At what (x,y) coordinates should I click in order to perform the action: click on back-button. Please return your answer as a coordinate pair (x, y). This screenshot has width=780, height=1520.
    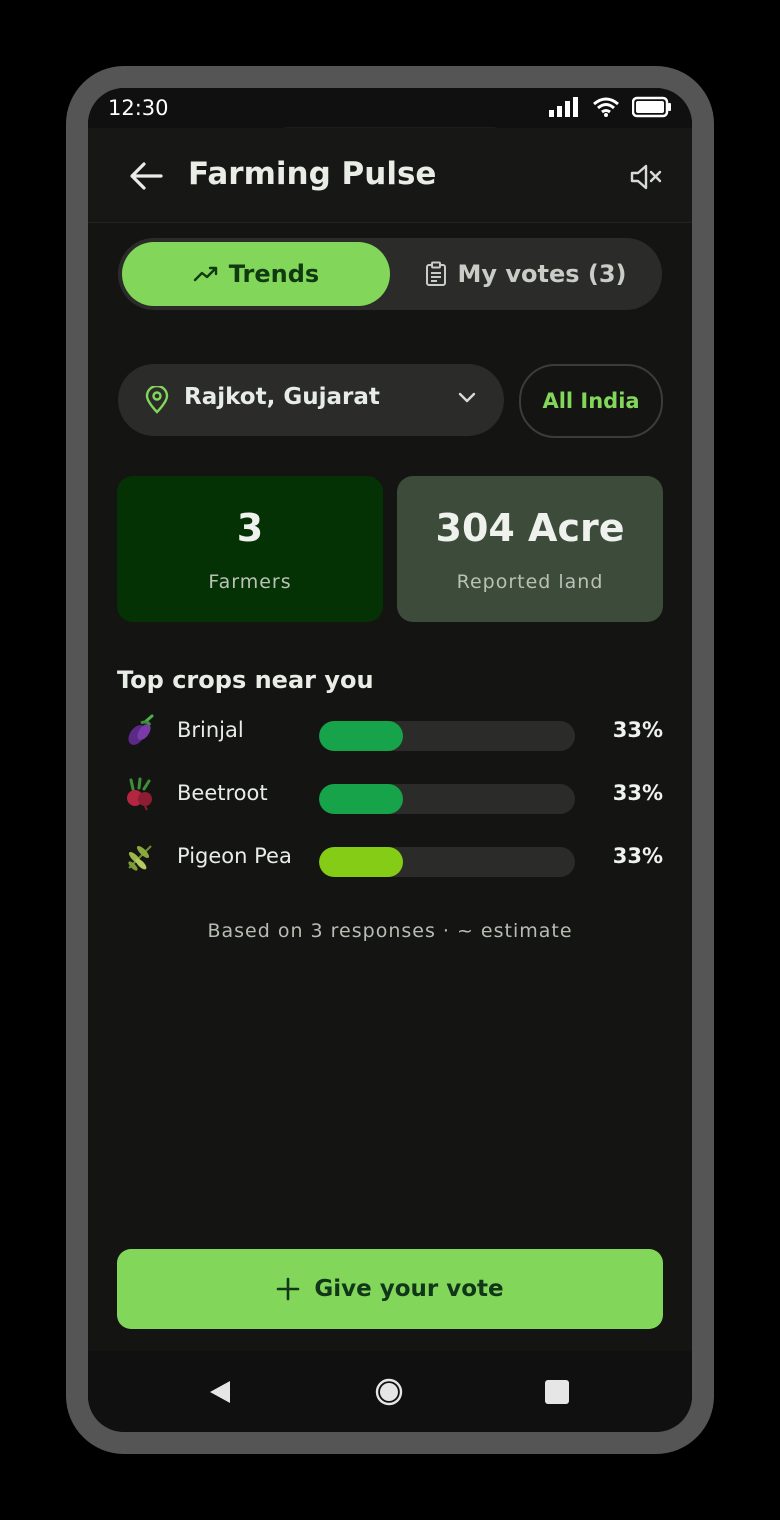
    Looking at the image, I should click on (146, 176).